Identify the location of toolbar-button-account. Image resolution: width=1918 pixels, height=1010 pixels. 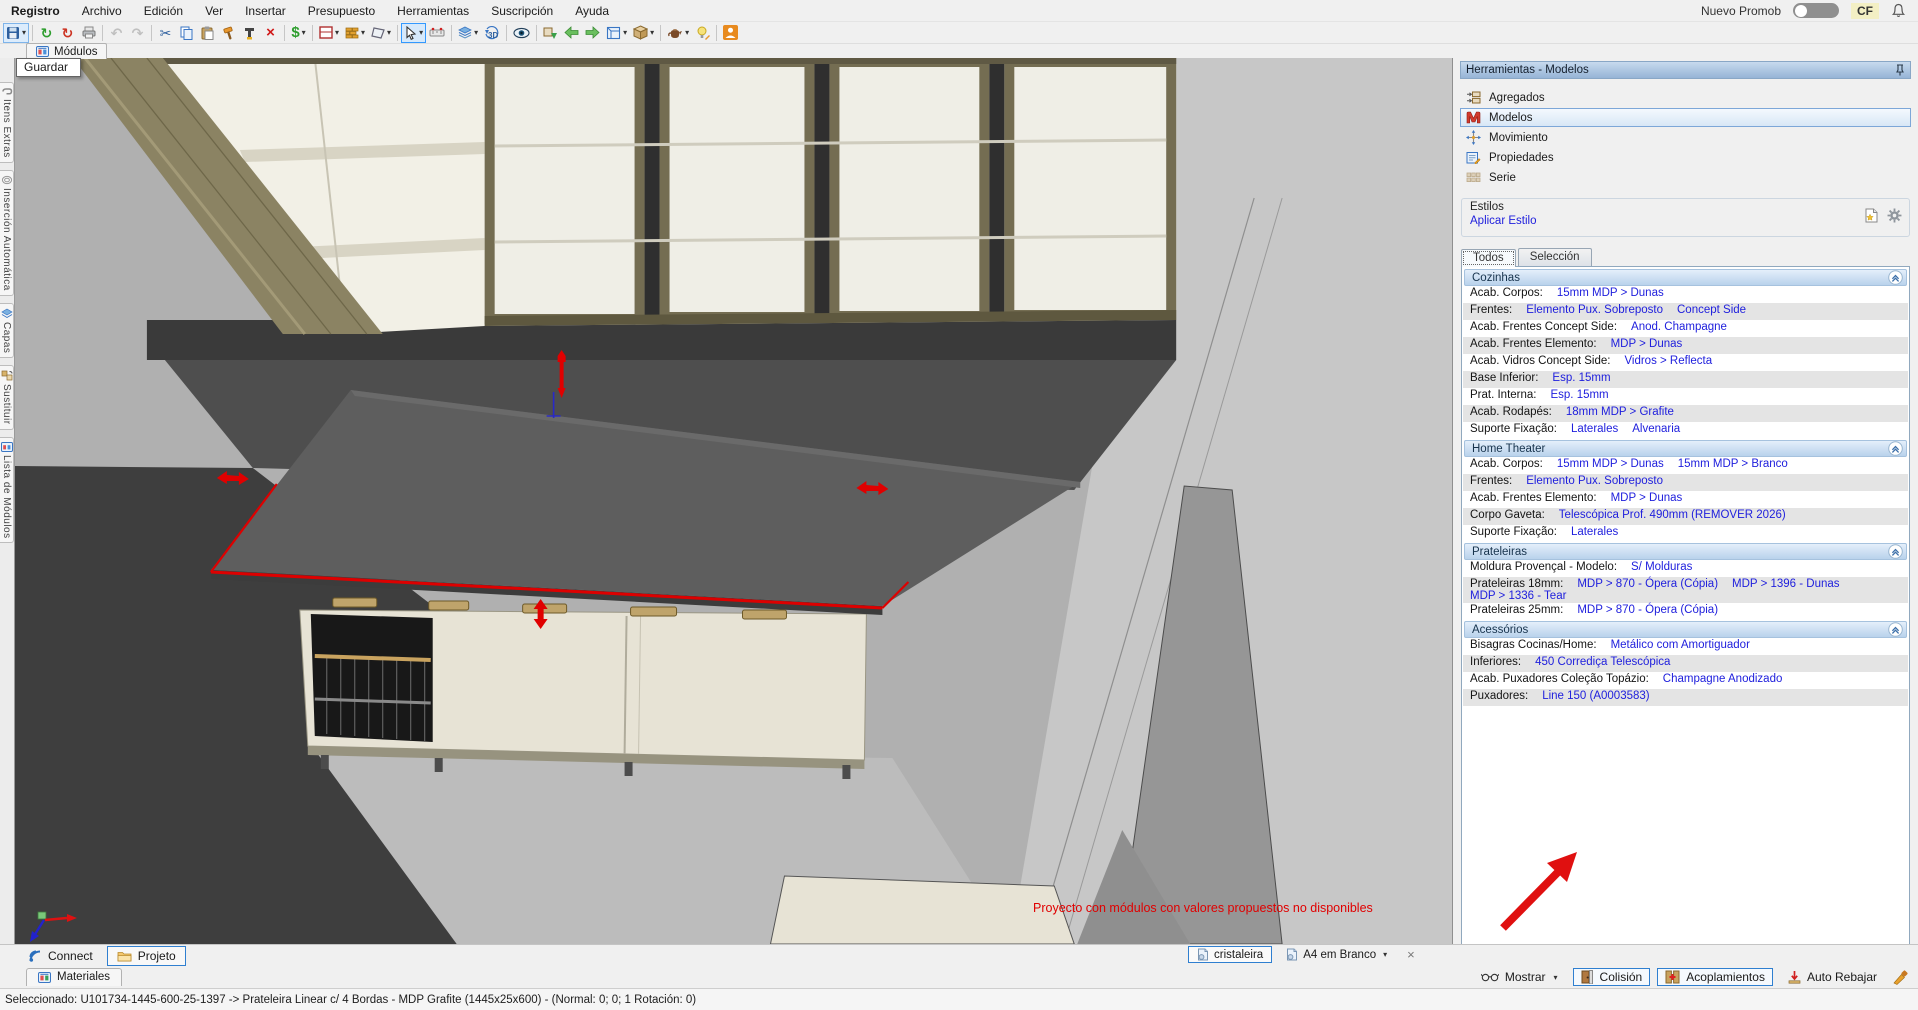
(730, 33).